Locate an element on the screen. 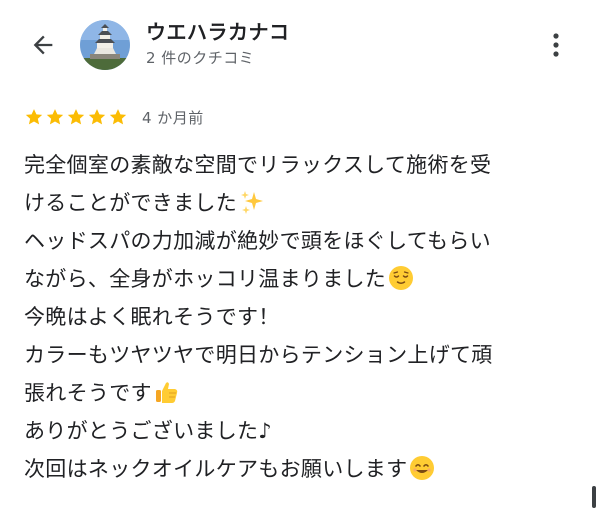 Image resolution: width=600 pixels, height=508 pixels. star-rating is located at coordinates (76, 117).